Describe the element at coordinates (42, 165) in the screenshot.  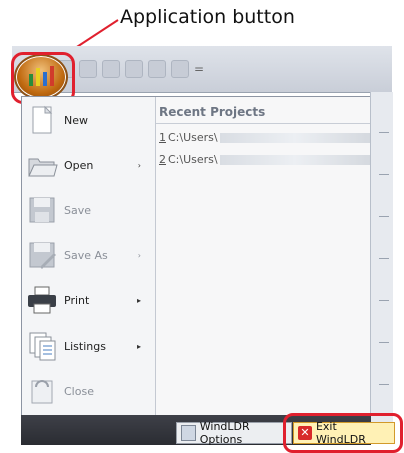
I see `open-folder-icon` at that location.